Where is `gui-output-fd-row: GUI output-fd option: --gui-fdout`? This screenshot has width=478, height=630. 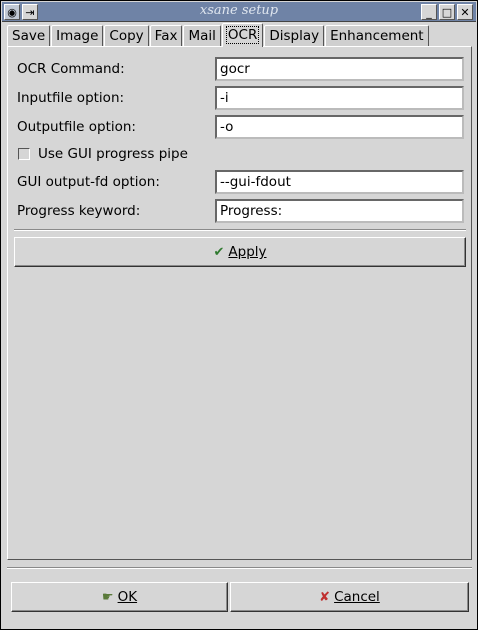 gui-output-fd-row: GUI output-fd option: --gui-fdout is located at coordinates (241, 182).